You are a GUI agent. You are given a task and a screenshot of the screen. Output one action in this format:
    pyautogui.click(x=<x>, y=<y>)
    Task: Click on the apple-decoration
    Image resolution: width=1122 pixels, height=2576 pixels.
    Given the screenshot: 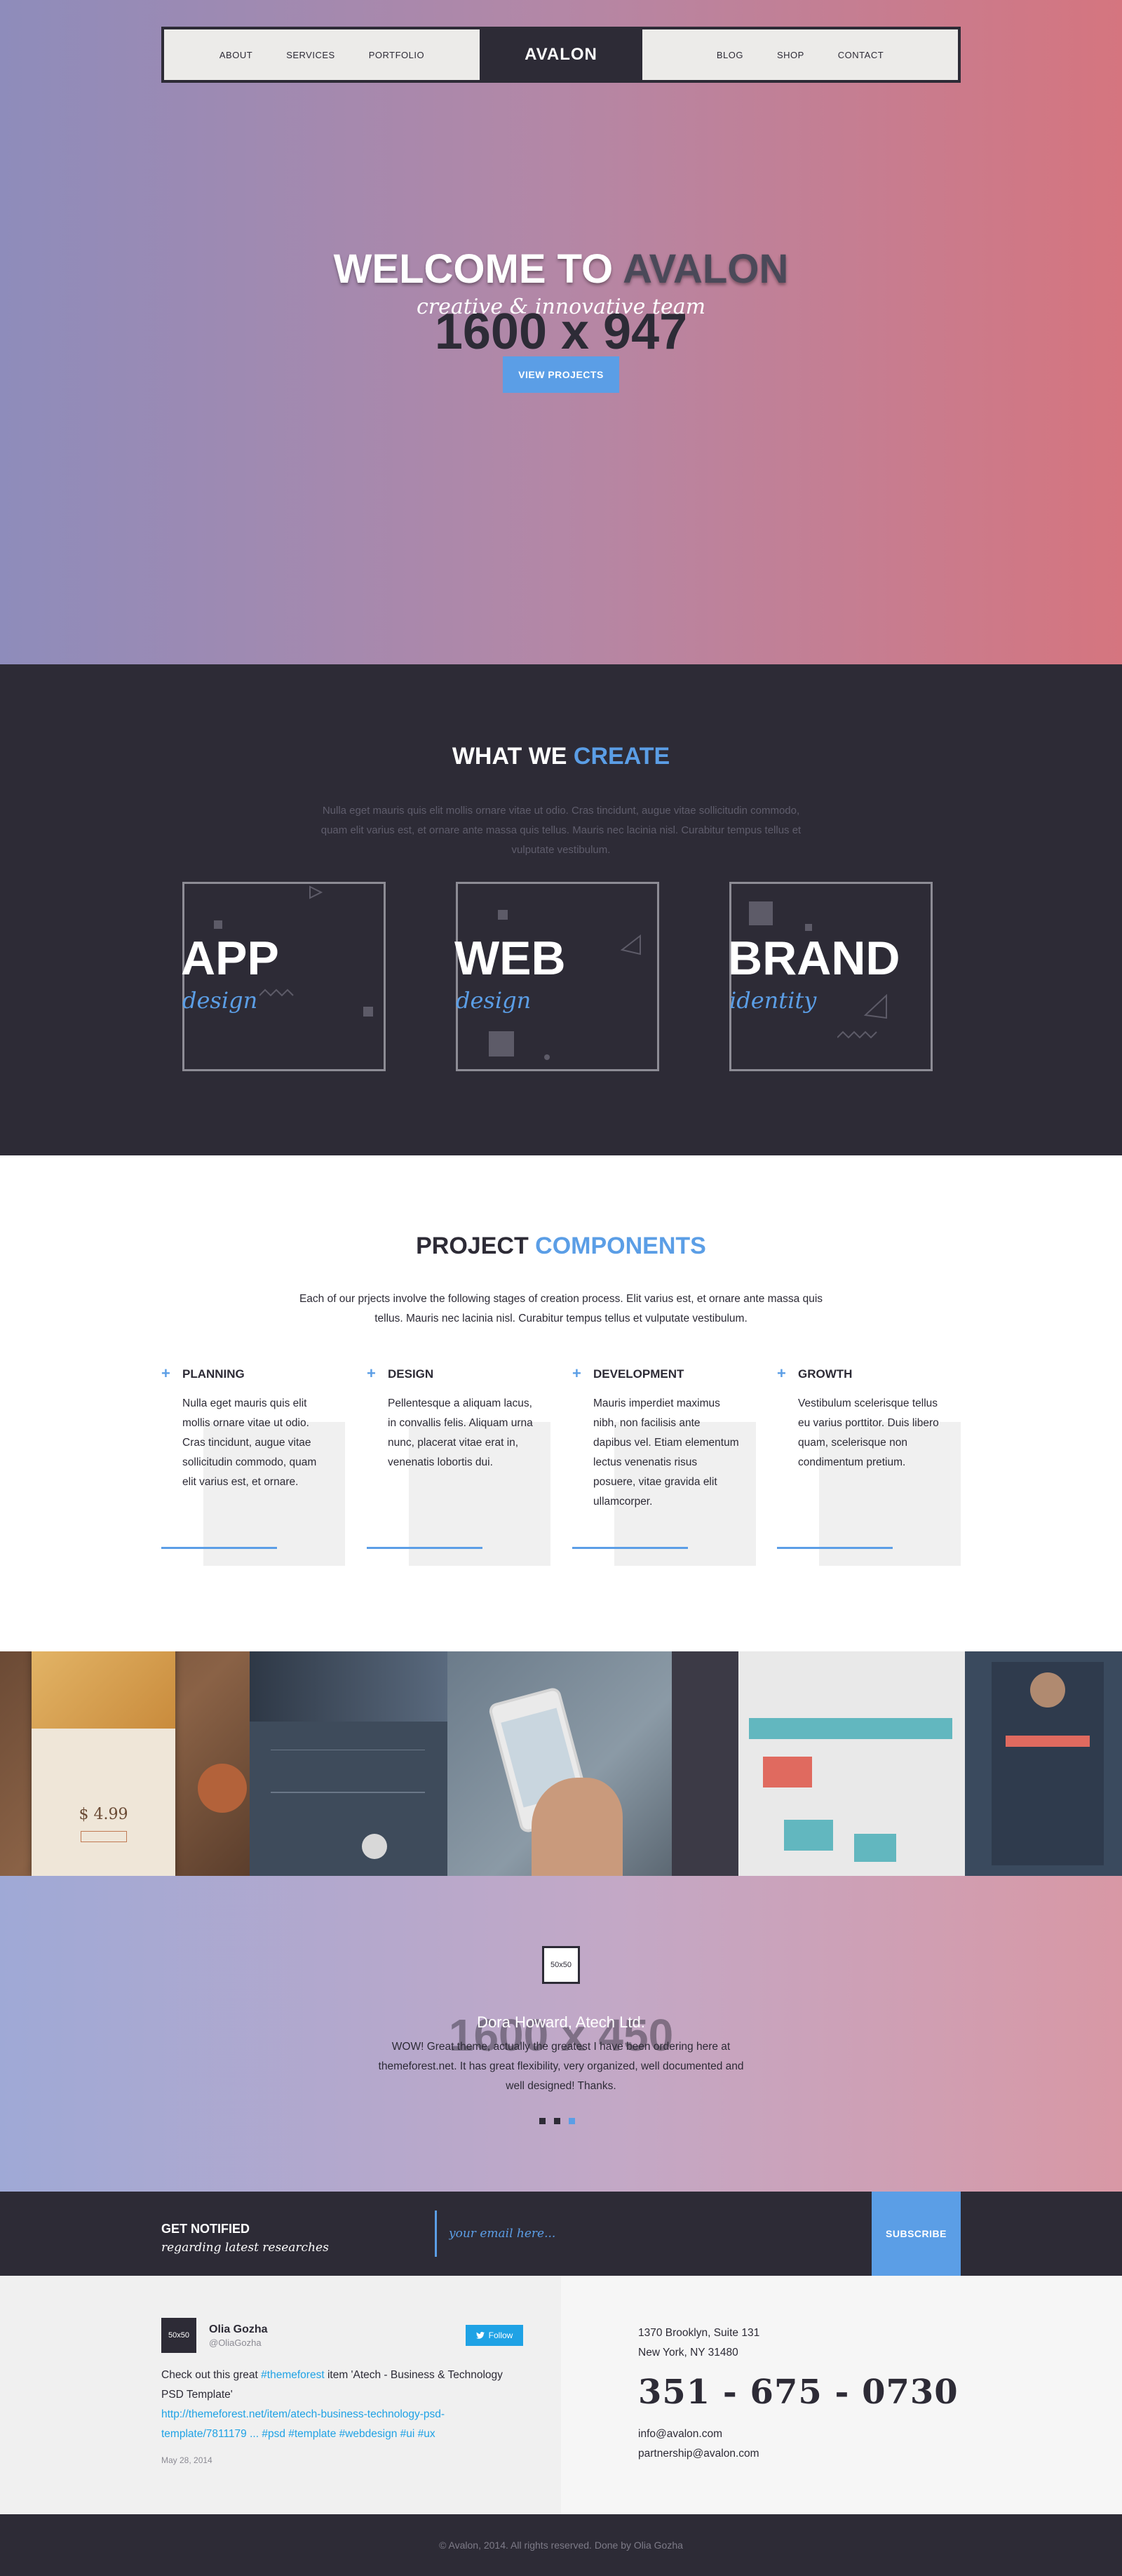 What is the action you would take?
    pyautogui.click(x=223, y=1788)
    